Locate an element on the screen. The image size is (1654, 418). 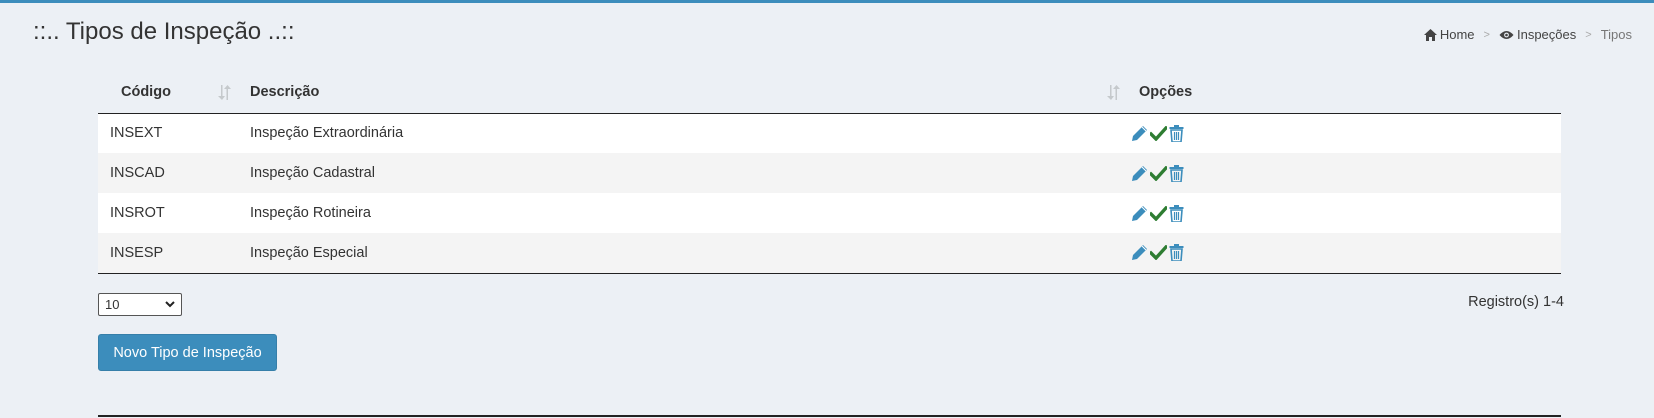
table-row: INSCAD Inspeção Cadastral is located at coordinates (829, 173).